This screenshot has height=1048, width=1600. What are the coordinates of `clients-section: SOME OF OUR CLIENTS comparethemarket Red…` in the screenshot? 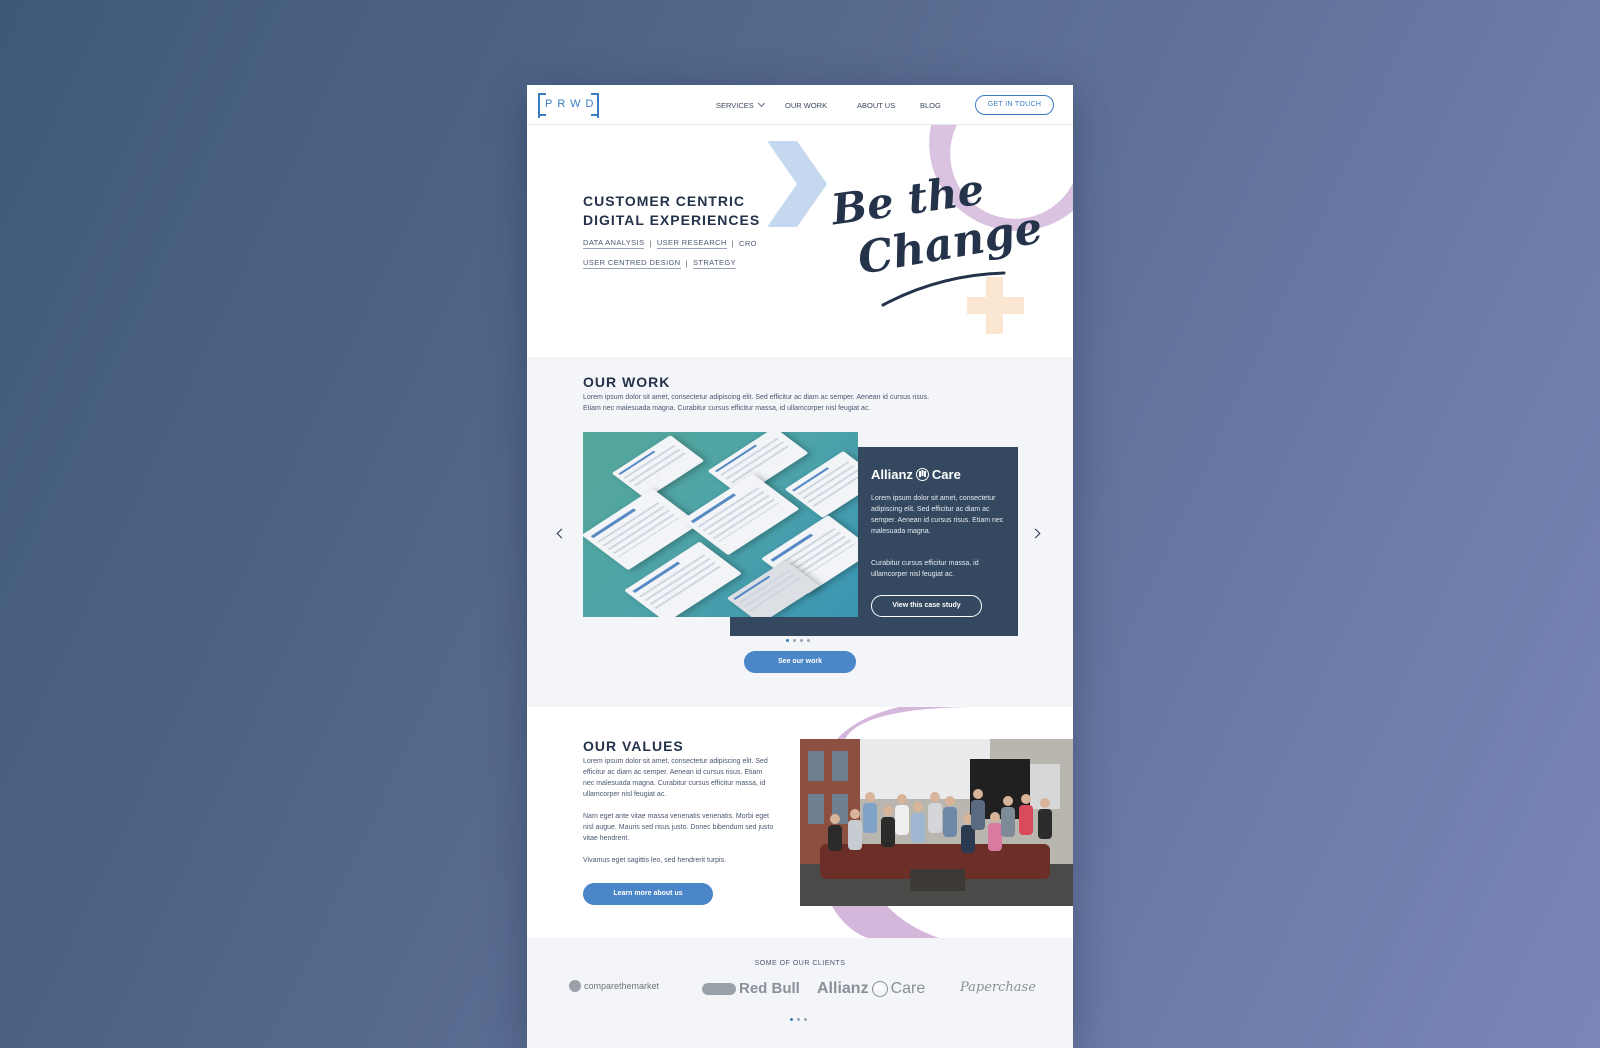 It's located at (800, 993).